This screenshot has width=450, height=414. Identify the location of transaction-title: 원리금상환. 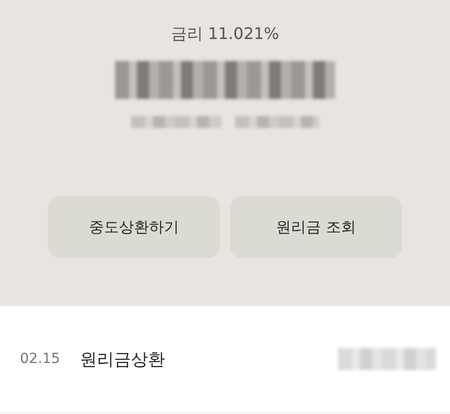
(123, 359).